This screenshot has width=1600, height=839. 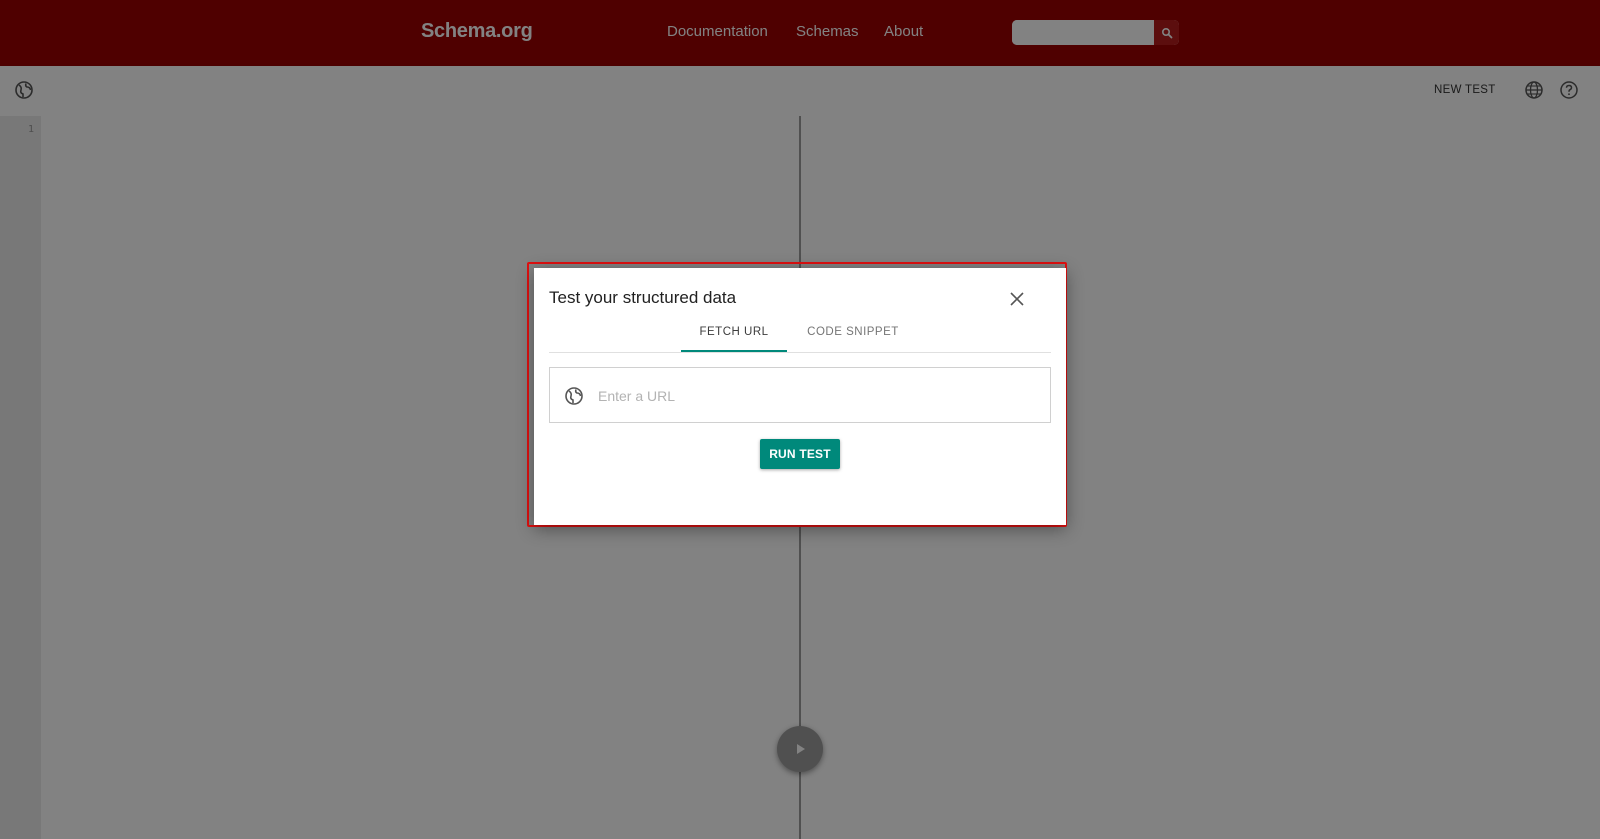 What do you see at coordinates (734, 332) in the screenshot?
I see `tab-fetch-url: FETCH URL` at bounding box center [734, 332].